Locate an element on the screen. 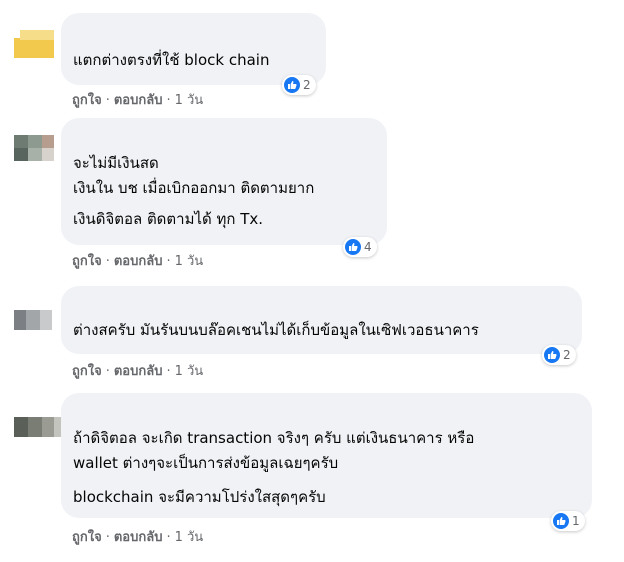 This screenshot has width=624, height=562. reaction-count: 1 is located at coordinates (576, 521).